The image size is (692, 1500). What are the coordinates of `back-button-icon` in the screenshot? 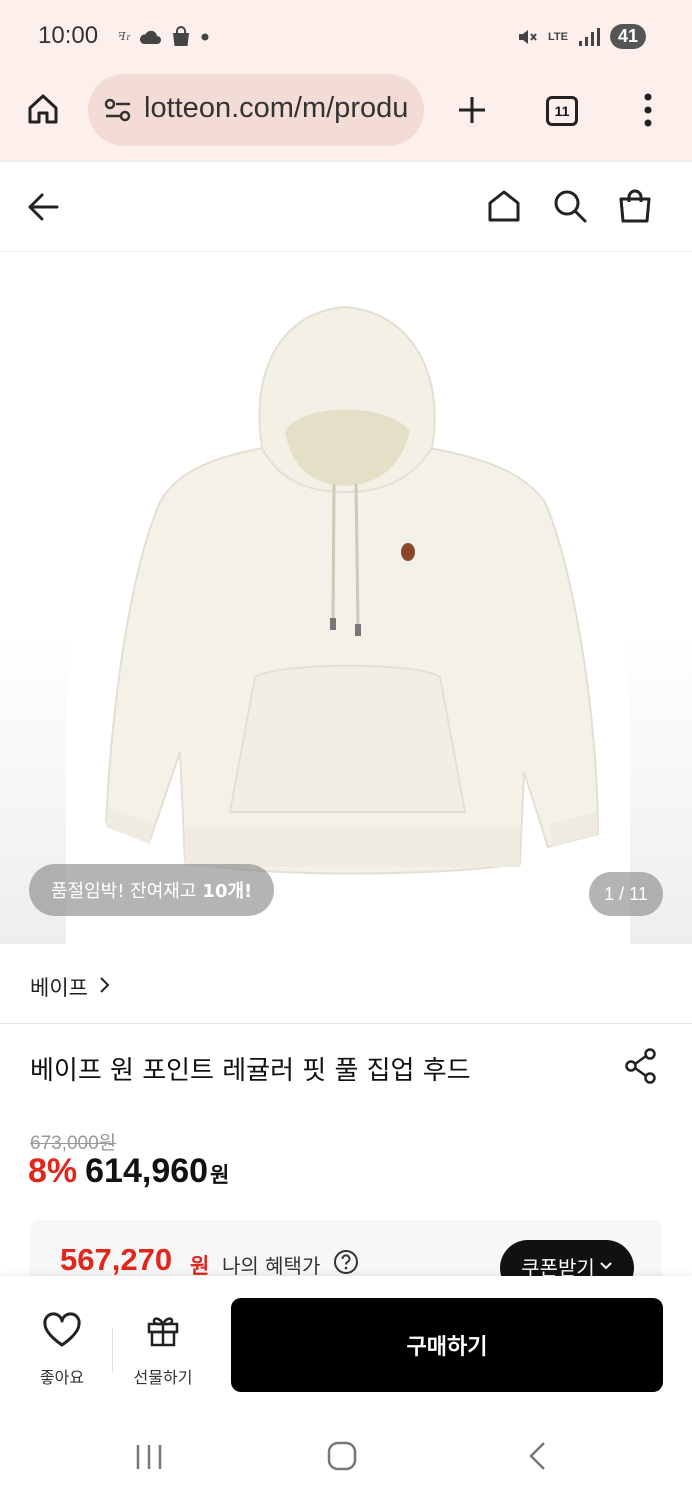 It's located at (537, 1456).